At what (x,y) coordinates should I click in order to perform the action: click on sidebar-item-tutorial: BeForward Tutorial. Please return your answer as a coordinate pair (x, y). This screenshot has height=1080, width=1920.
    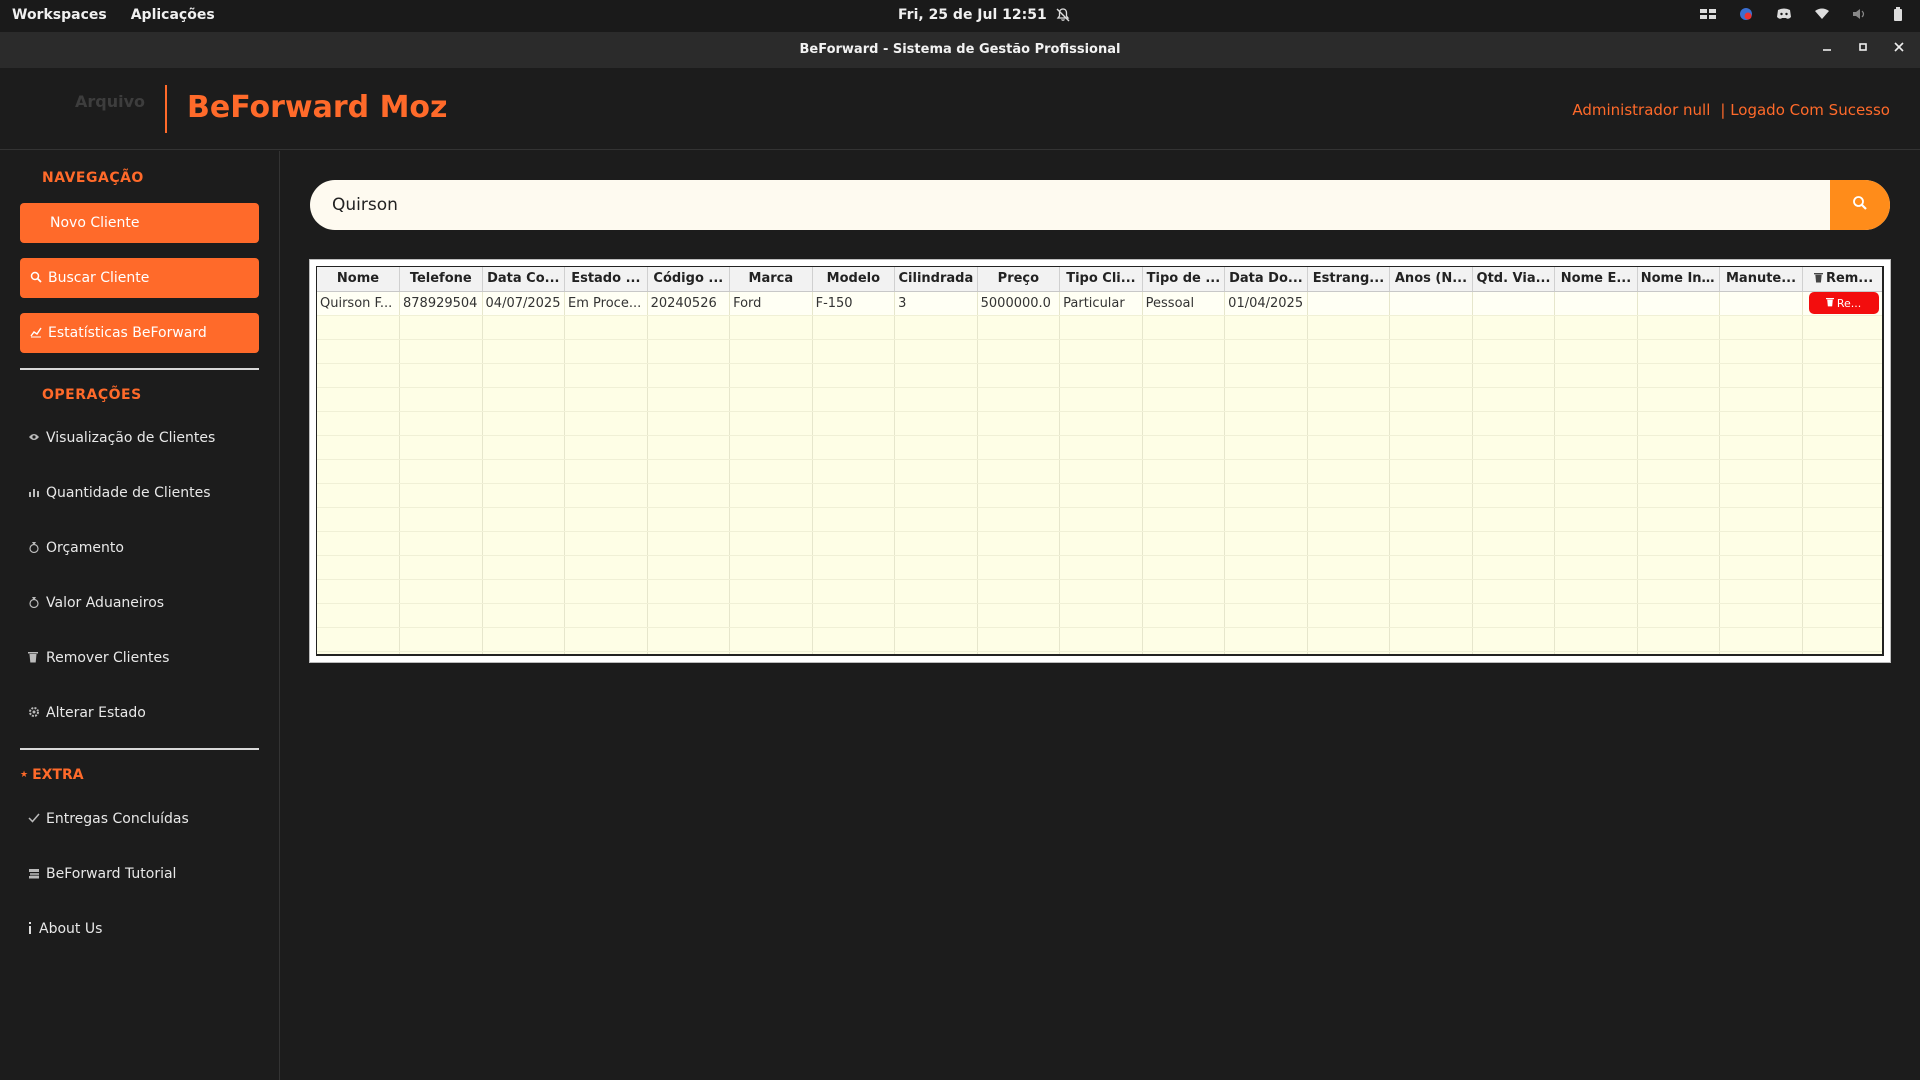
    Looking at the image, I should click on (102, 874).